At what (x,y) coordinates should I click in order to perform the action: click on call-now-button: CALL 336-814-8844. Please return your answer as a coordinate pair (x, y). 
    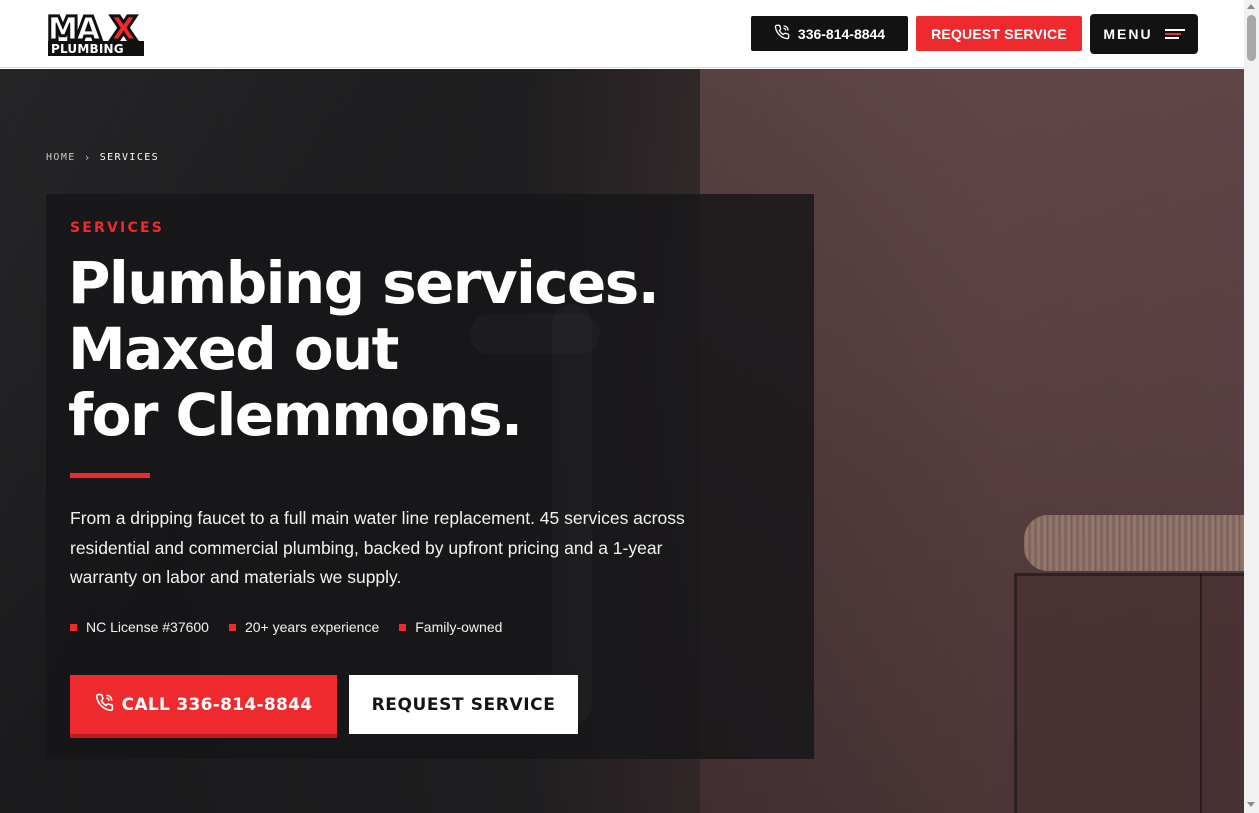
    Looking at the image, I should click on (203, 706).